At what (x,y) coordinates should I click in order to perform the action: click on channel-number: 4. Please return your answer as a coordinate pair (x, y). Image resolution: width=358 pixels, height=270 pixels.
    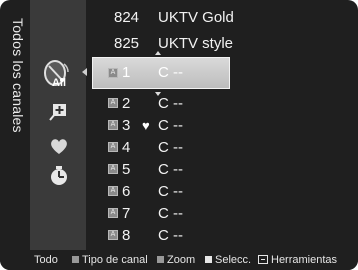
    Looking at the image, I should click on (126, 147).